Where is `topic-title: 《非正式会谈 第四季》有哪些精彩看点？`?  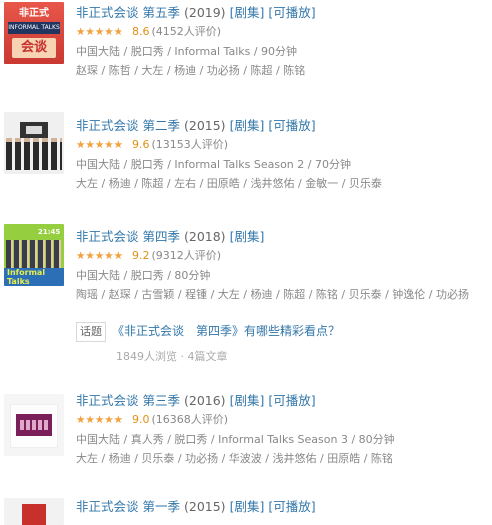 topic-title: 《非正式会谈 第四季》有哪些精彩看点？ is located at coordinates (226, 331).